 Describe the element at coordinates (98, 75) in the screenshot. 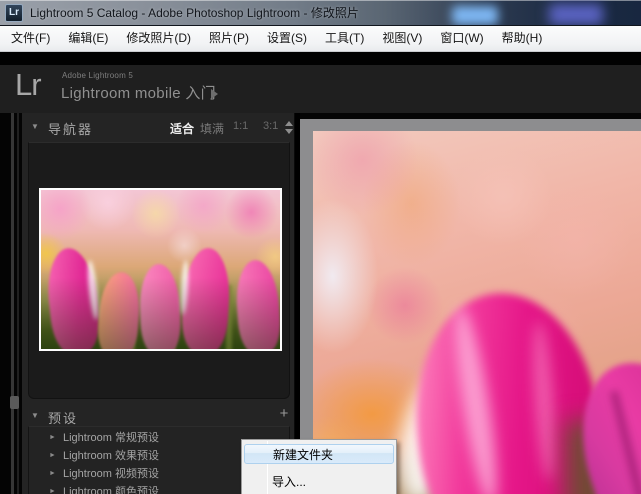

I see `identity-plate-subtitle: Adobe Lightroom 5` at that location.